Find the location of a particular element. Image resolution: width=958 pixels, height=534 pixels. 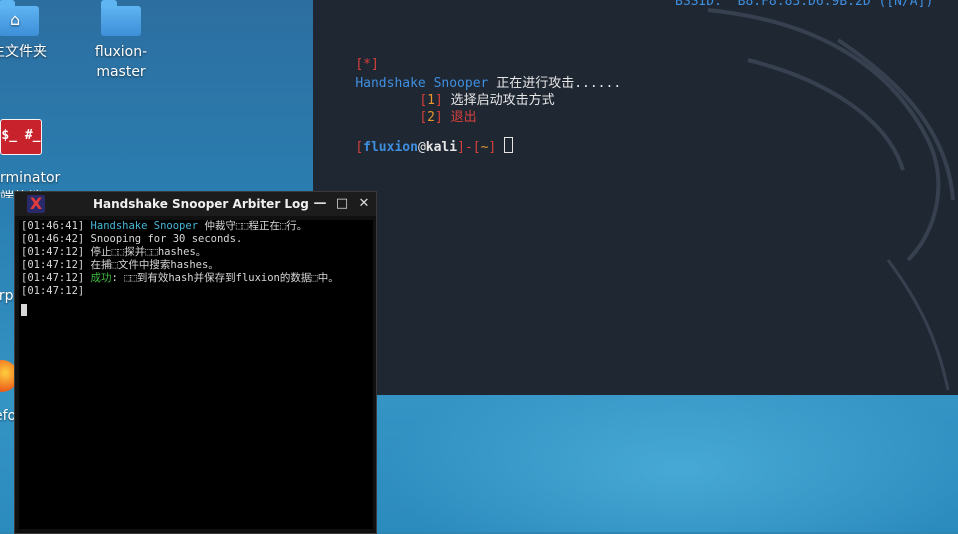

desktop-icon-fluxion-master: fluxion- master is located at coordinates (121, 41).